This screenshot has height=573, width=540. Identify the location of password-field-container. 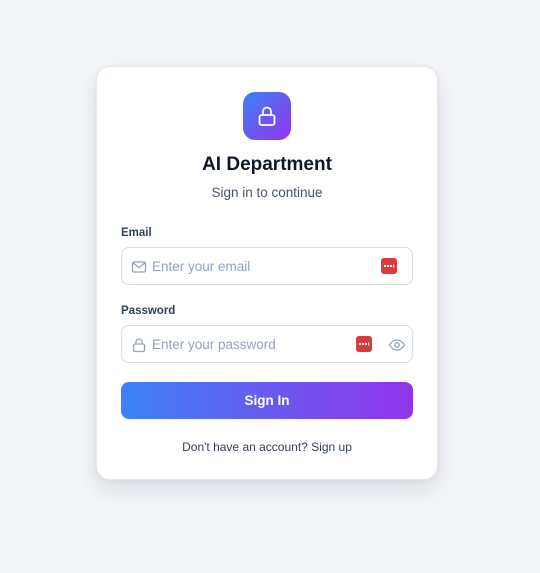
(267, 344).